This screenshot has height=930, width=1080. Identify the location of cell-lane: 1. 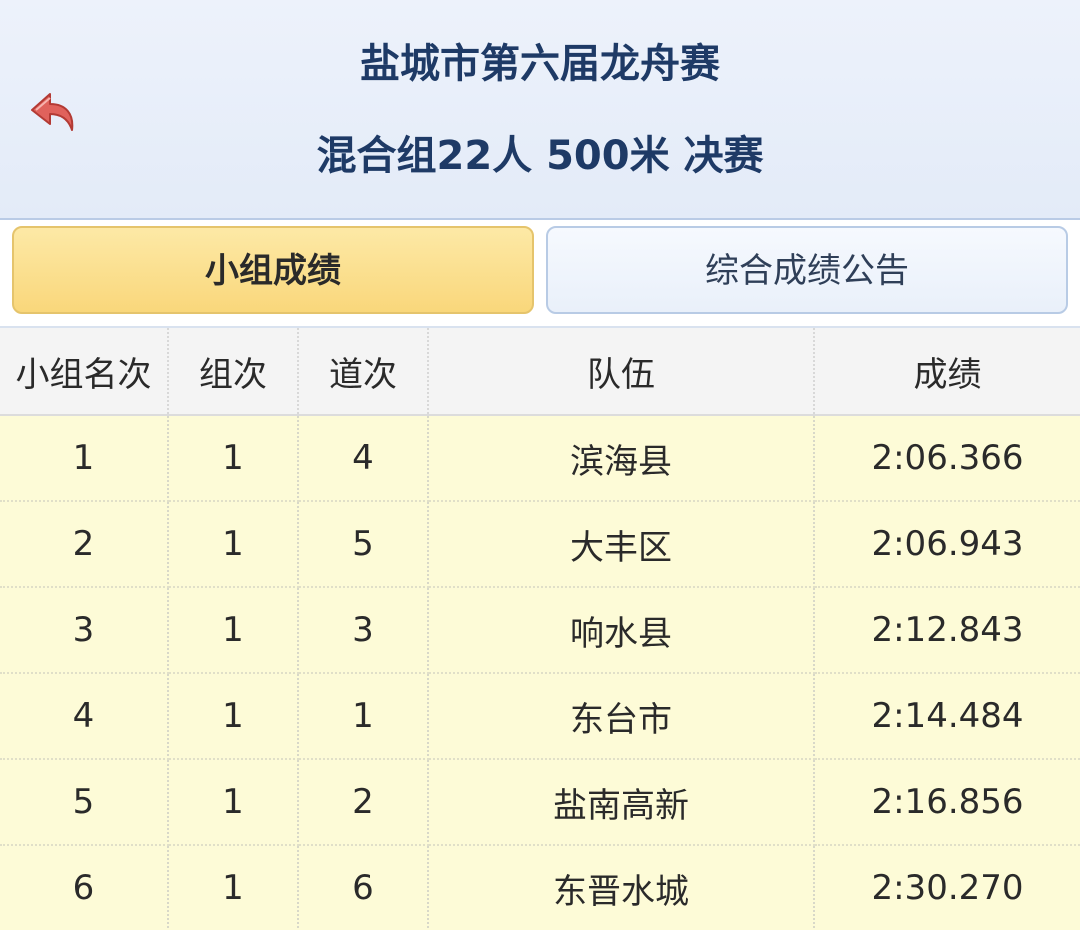
(363, 716).